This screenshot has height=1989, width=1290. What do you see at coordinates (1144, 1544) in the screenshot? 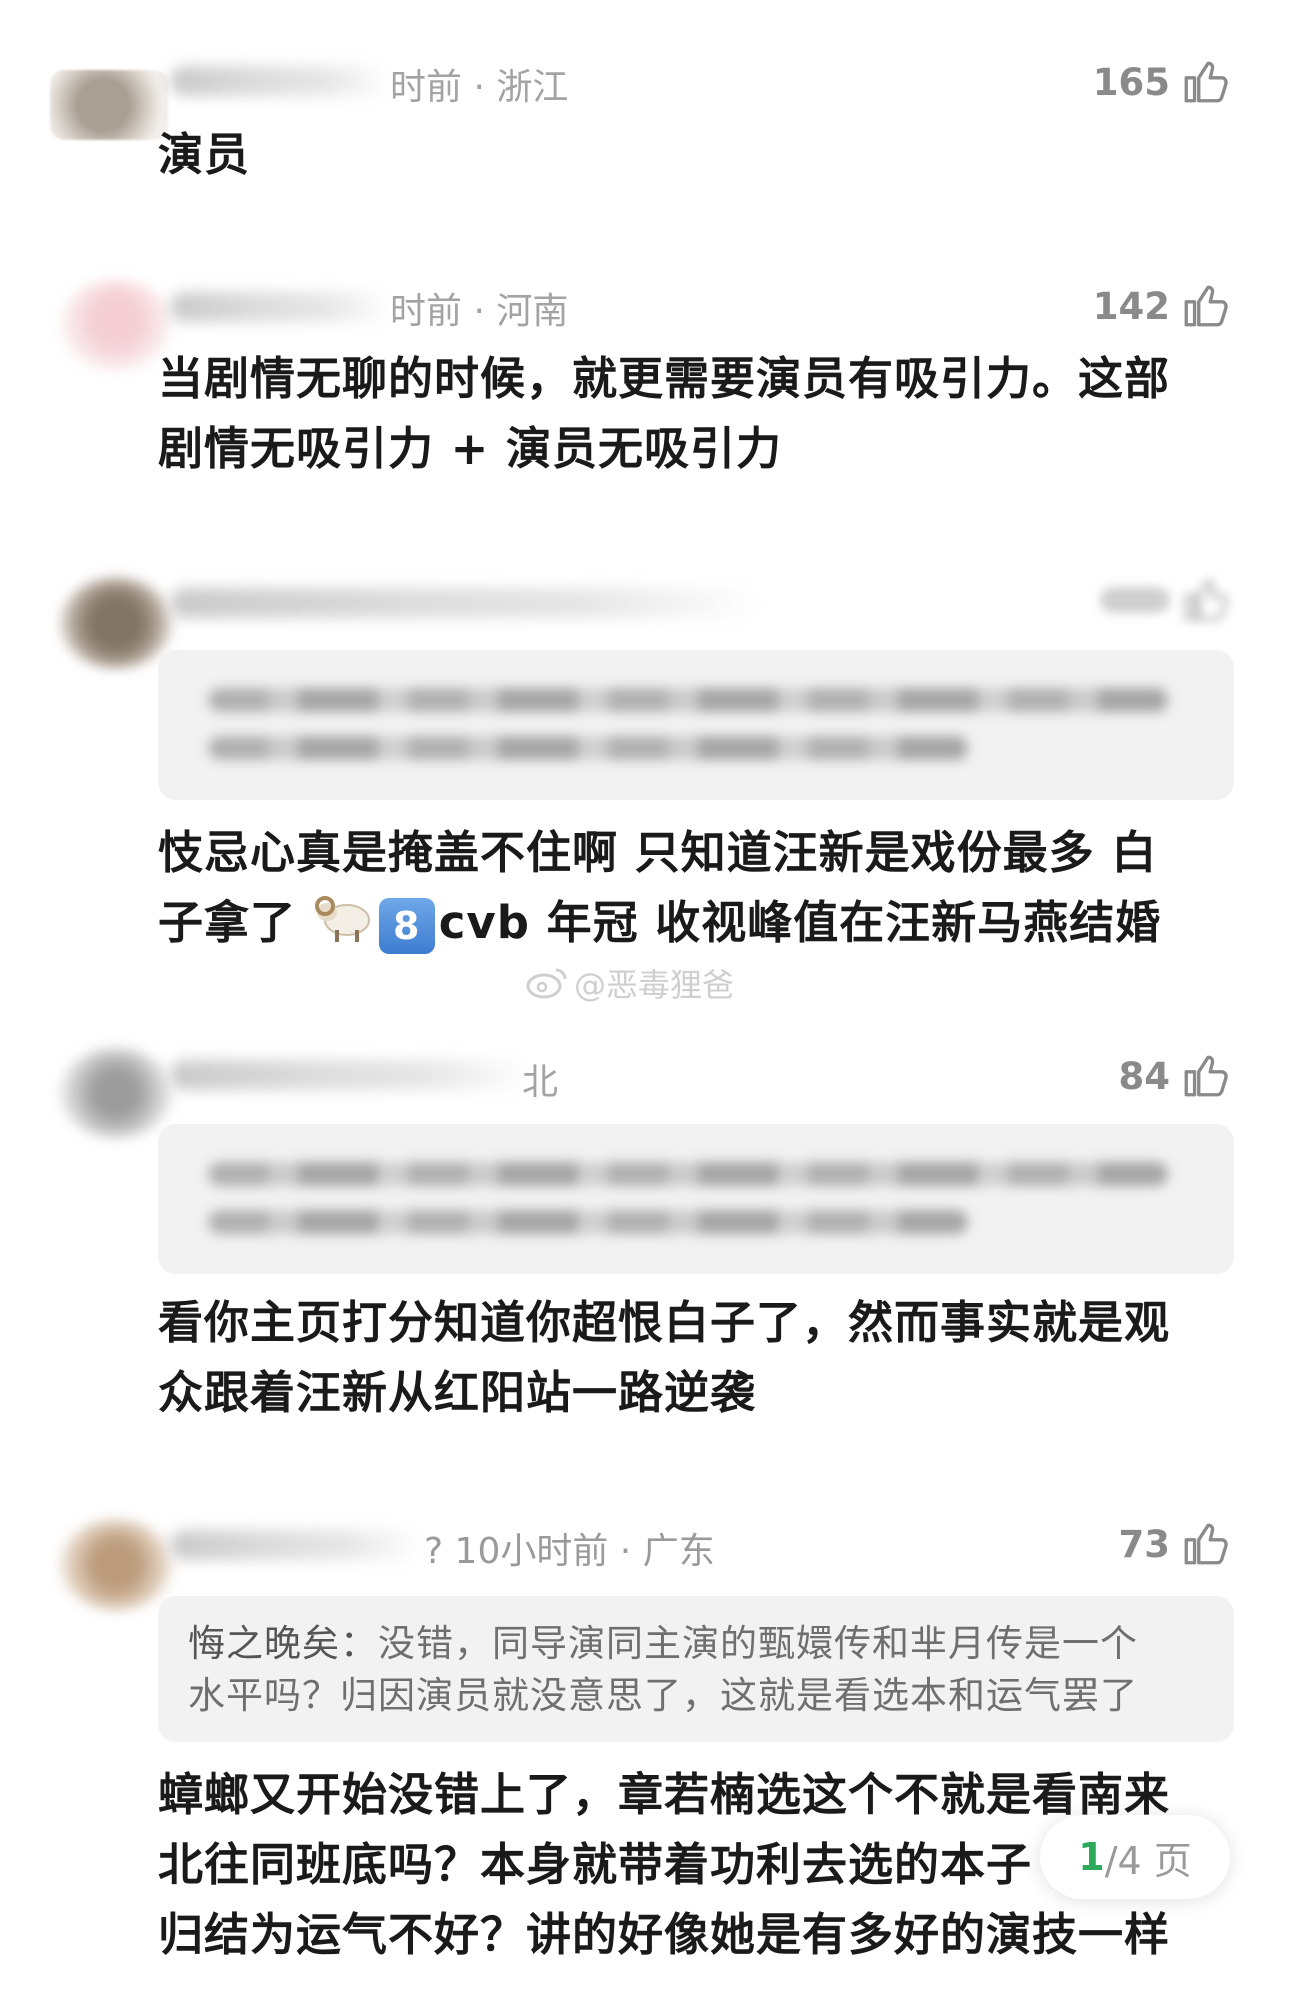
I see `like-count: 73` at bounding box center [1144, 1544].